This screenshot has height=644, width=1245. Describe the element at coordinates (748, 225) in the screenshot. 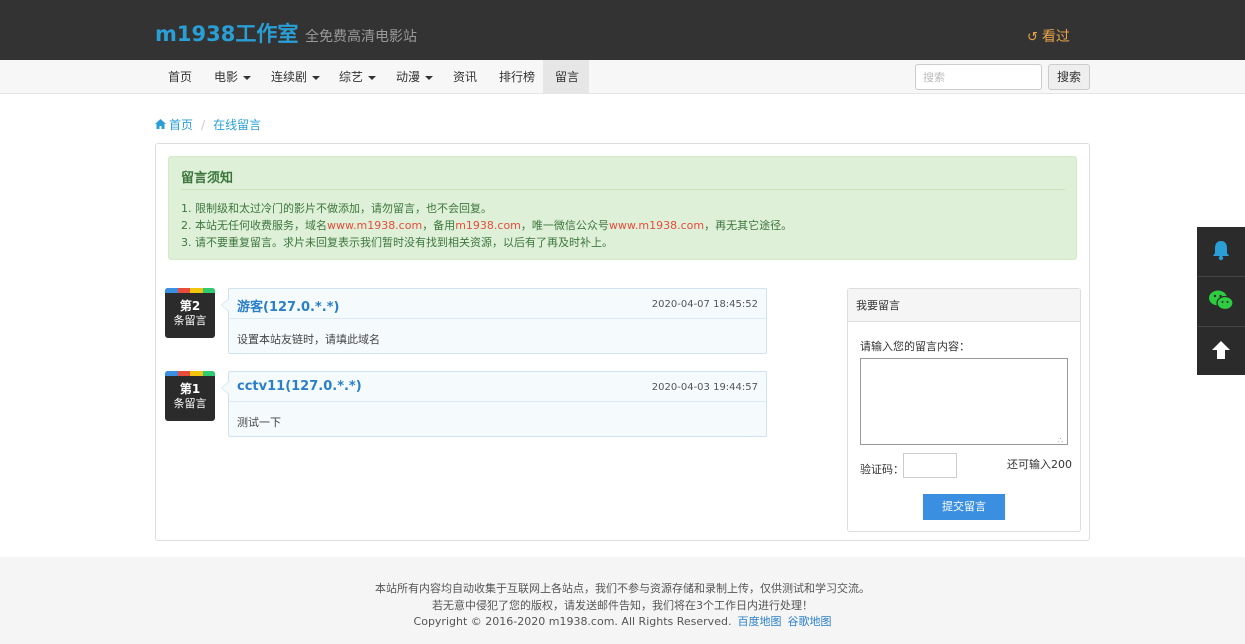

I see `notice-text: ，再无其它途径。` at that location.